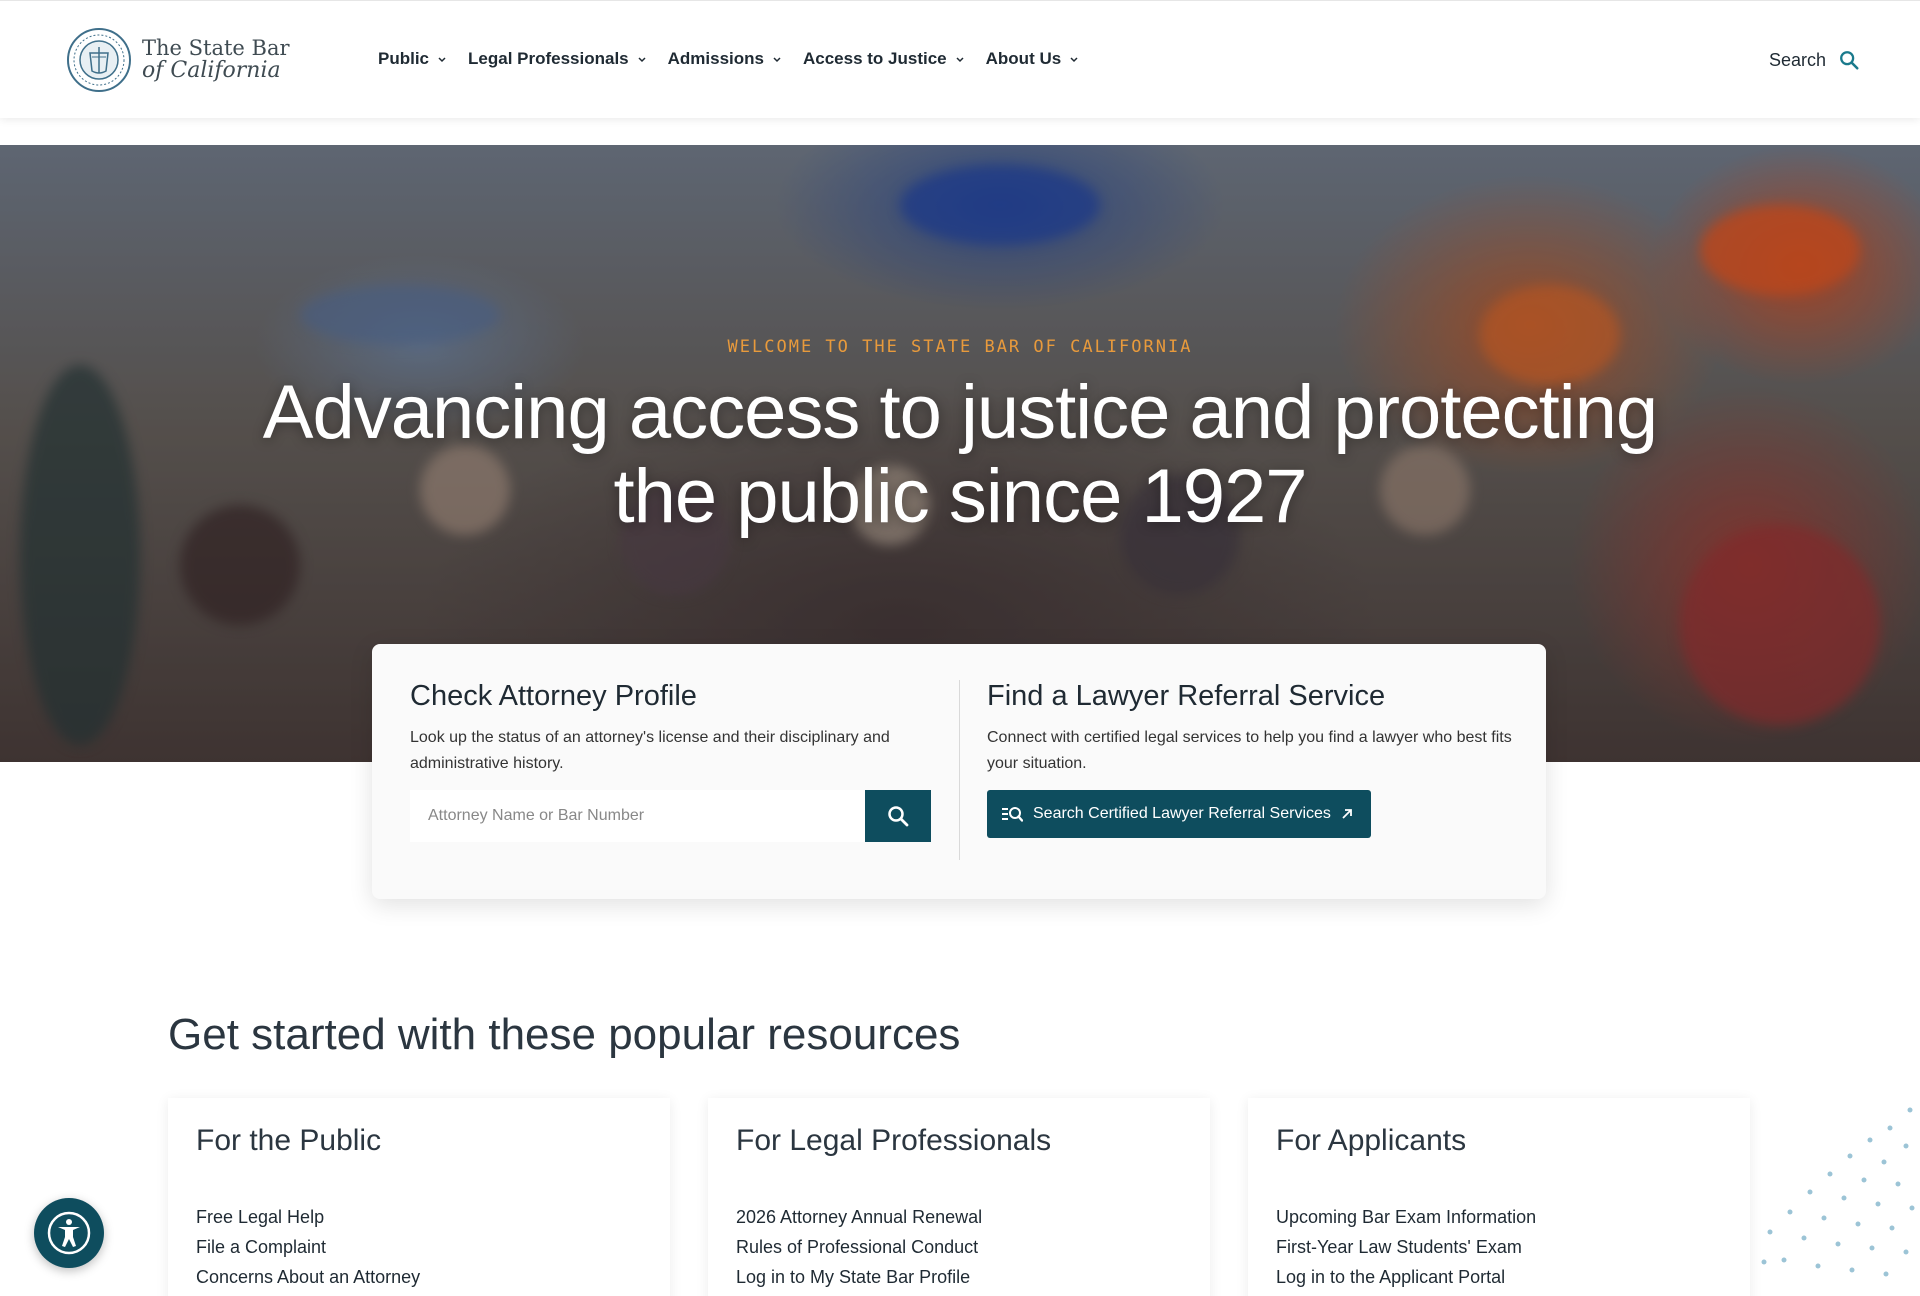 This screenshot has height=1296, width=1920. Describe the element at coordinates (1406, 1277) in the screenshot. I see `resource-link: Log in to the Applicant Portal` at that location.